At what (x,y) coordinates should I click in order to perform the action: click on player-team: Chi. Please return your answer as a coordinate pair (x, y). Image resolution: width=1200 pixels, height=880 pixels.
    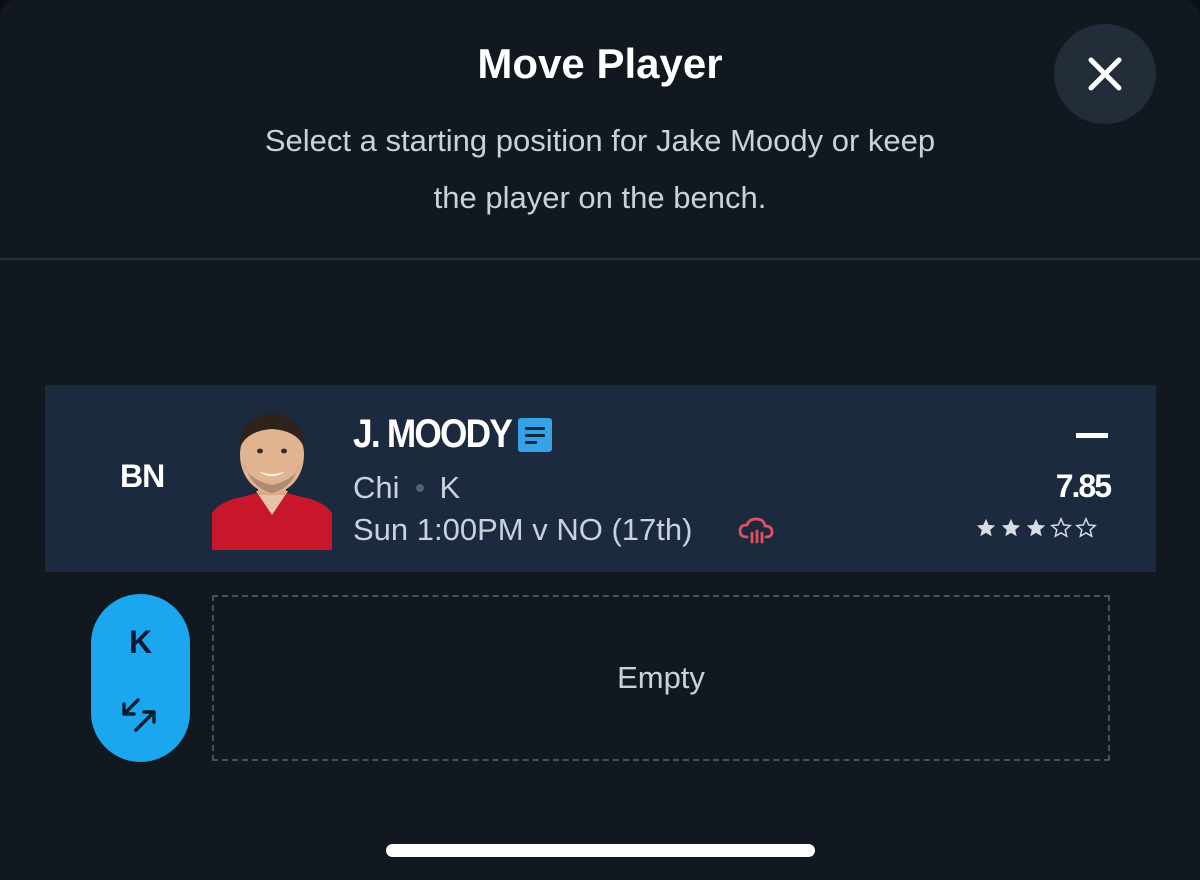
    Looking at the image, I should click on (376, 487).